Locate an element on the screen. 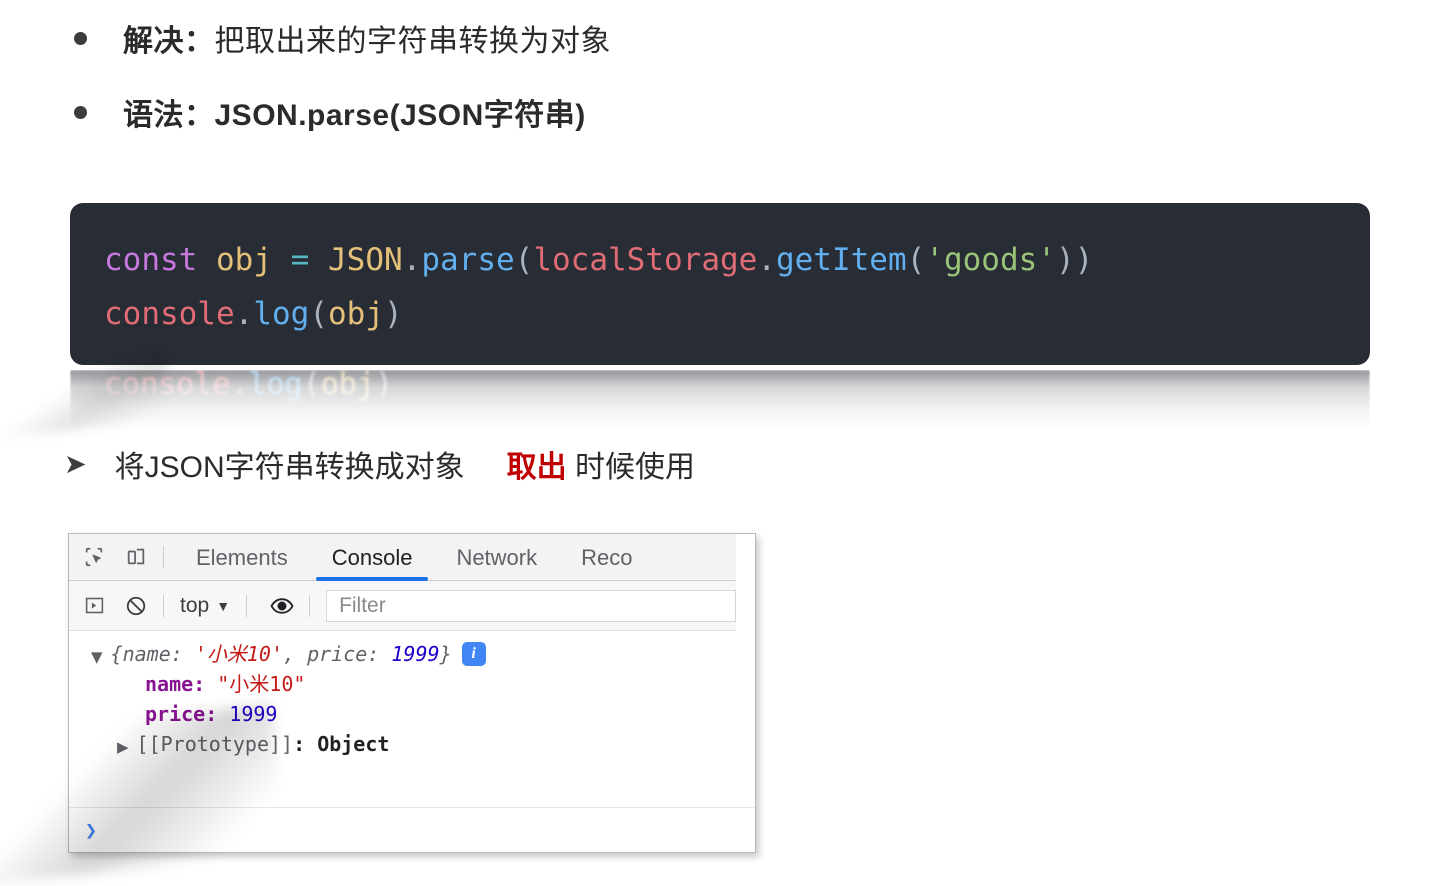 This screenshot has width=1432, height=886. tab-console: Console is located at coordinates (372, 557).